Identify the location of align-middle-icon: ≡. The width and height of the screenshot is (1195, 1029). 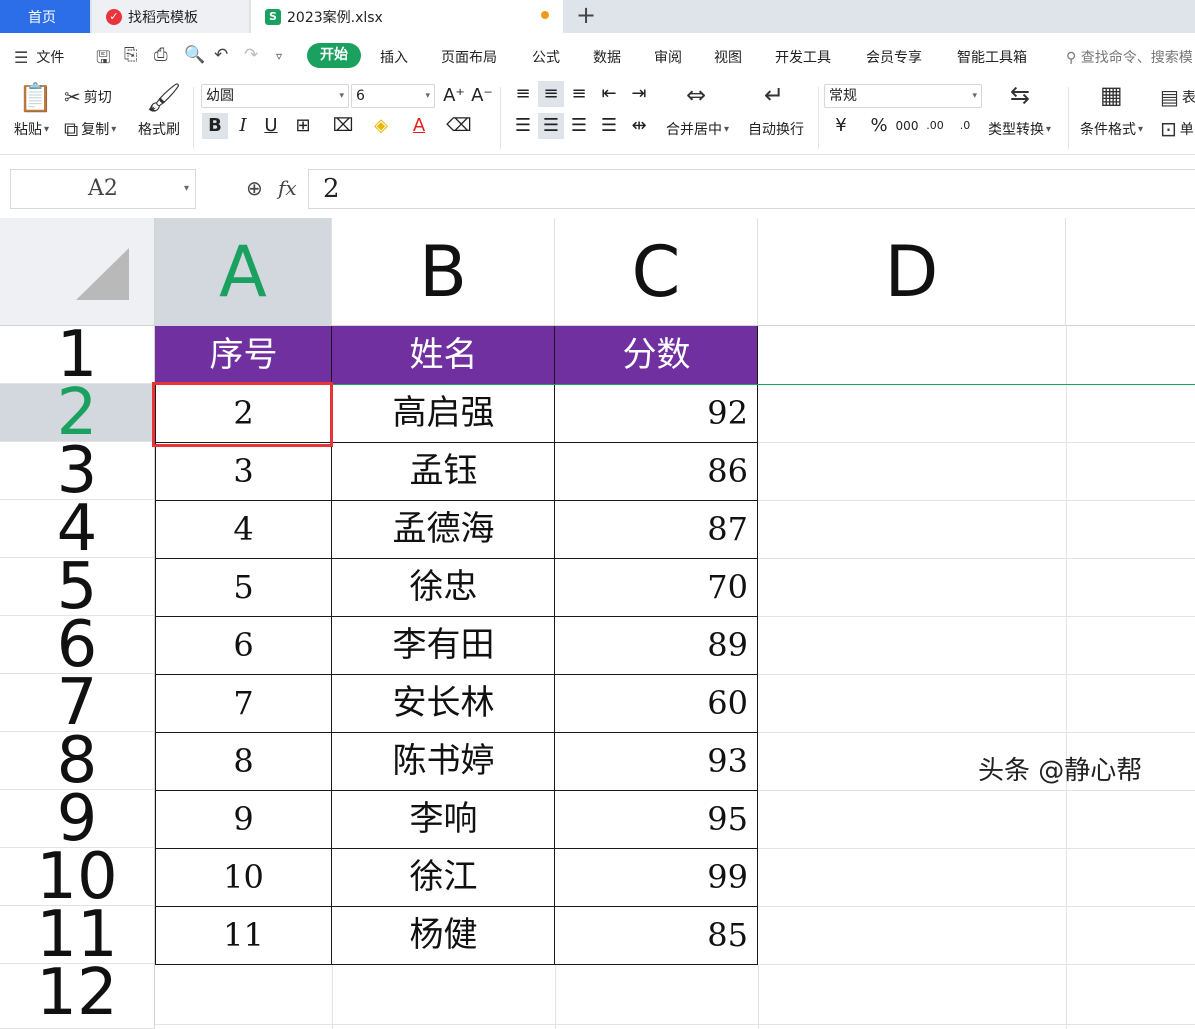
(551, 94).